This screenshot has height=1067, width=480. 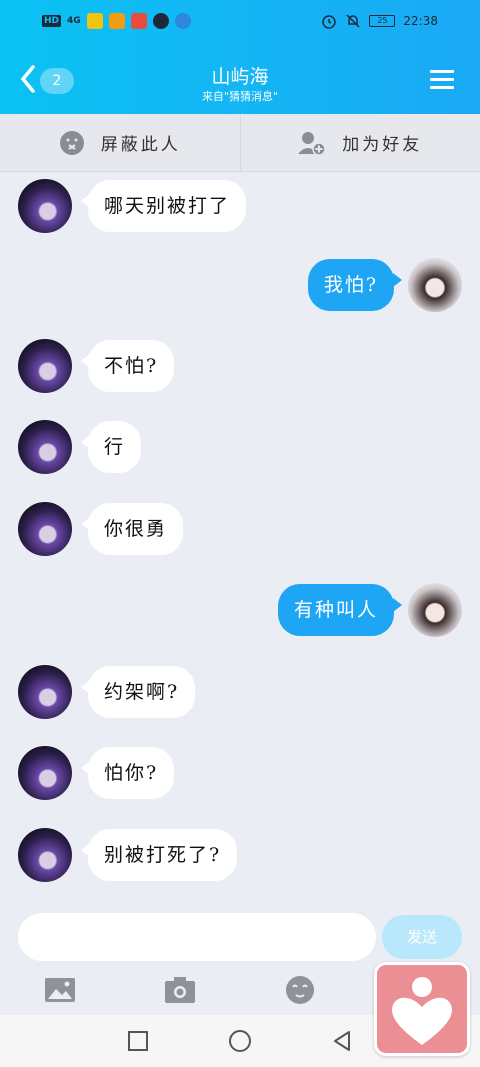 I want to click on message-bubble: 不怕?, so click(x=127, y=366).